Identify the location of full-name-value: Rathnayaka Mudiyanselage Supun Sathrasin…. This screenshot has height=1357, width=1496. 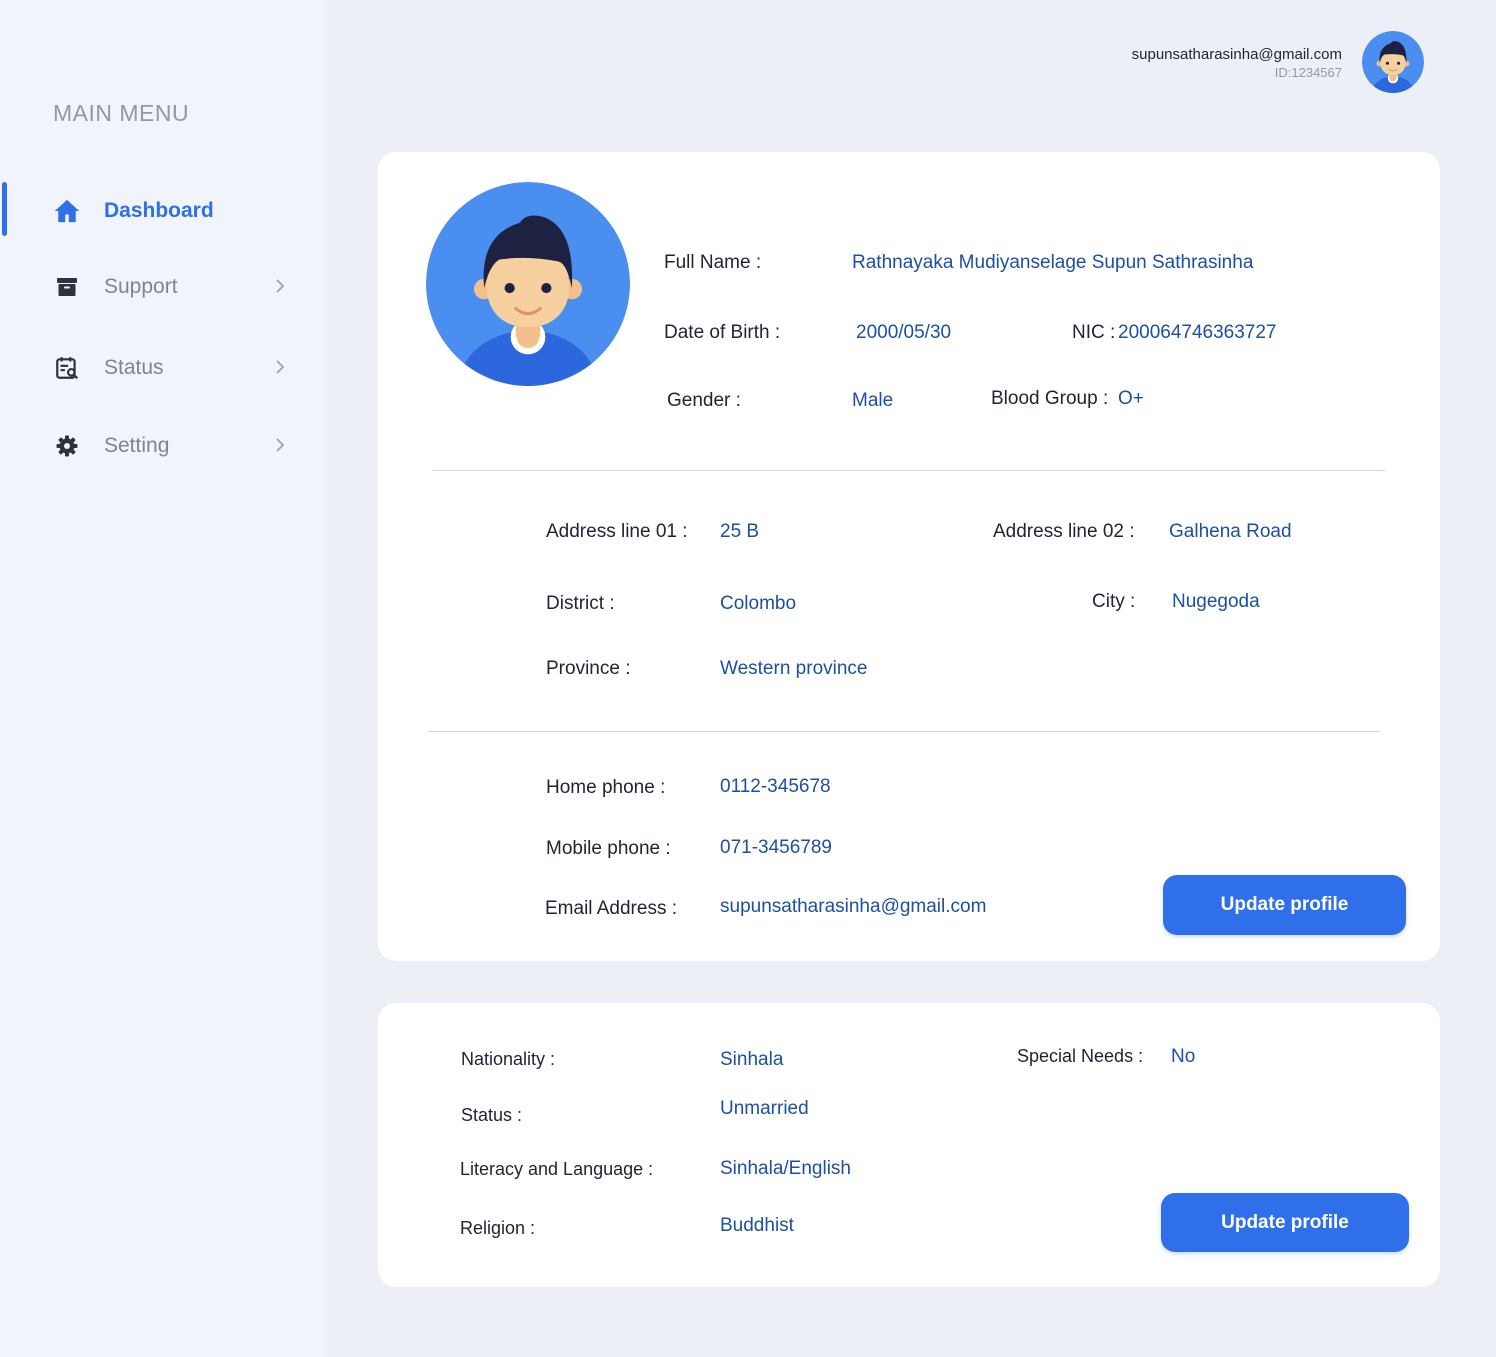
(1053, 262).